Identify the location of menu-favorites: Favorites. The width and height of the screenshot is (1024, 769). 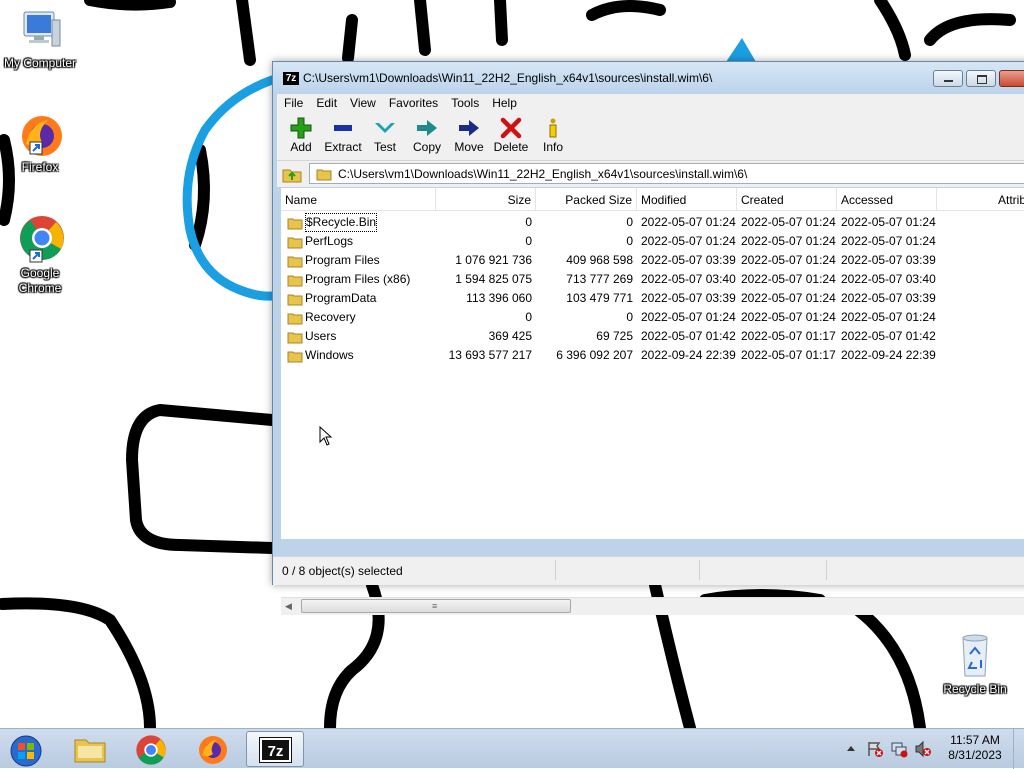
(413, 102).